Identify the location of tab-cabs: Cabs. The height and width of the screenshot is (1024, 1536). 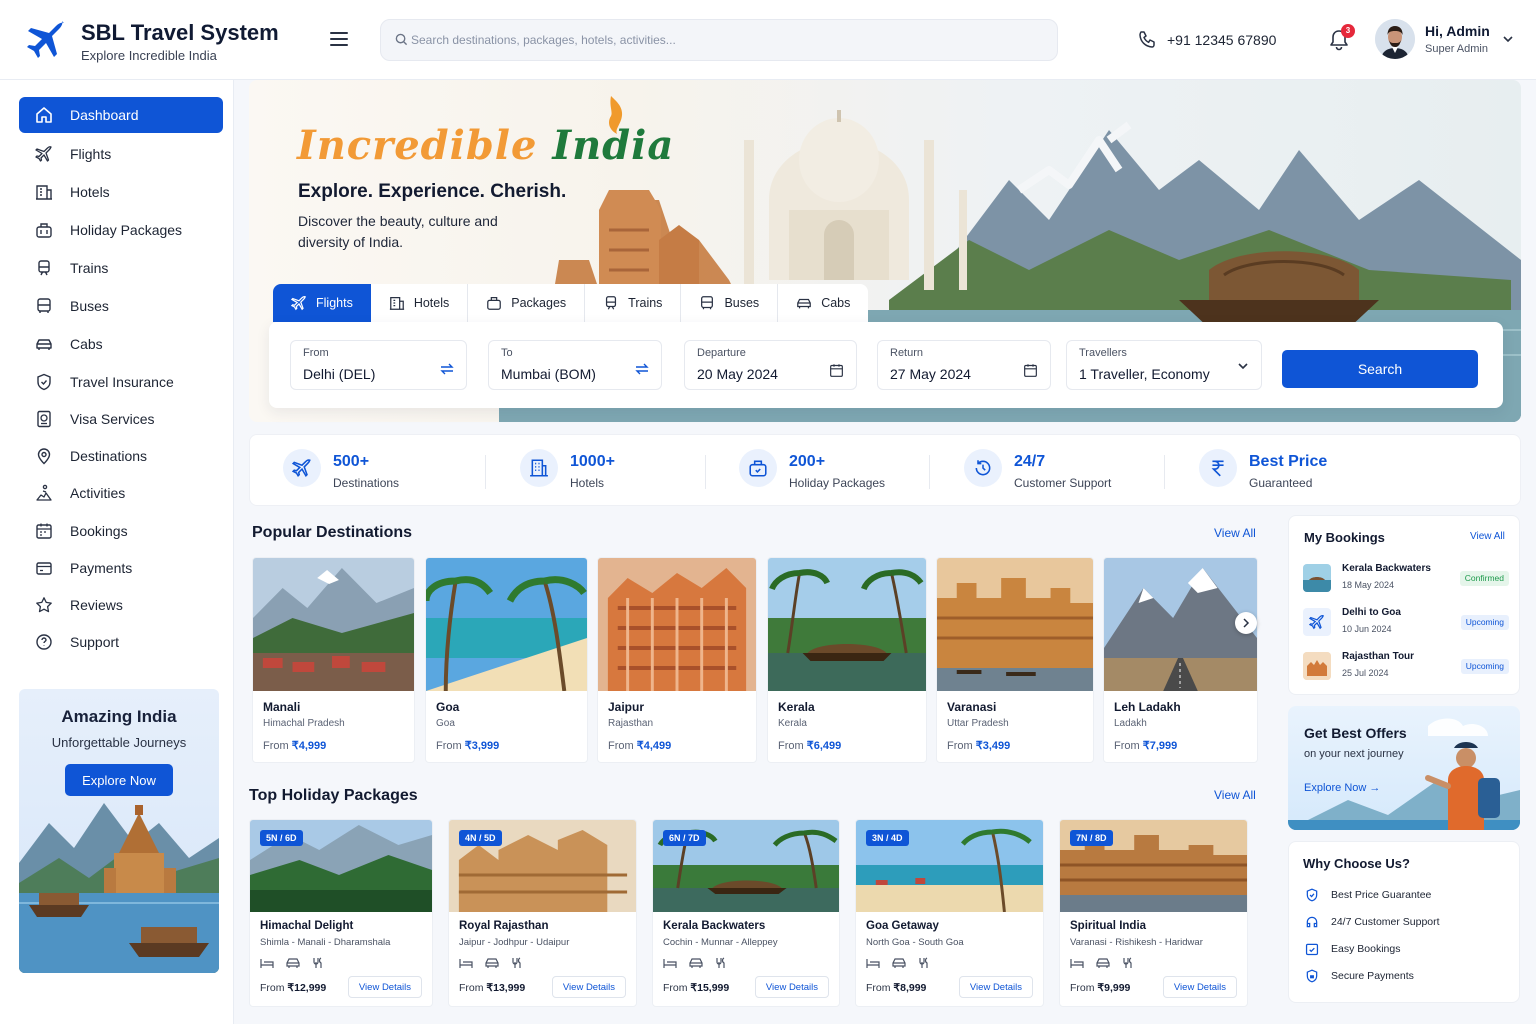
(823, 303).